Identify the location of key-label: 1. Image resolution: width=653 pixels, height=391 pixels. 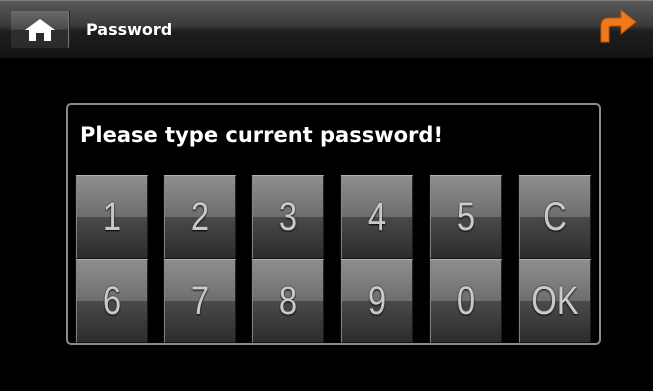
(112, 216).